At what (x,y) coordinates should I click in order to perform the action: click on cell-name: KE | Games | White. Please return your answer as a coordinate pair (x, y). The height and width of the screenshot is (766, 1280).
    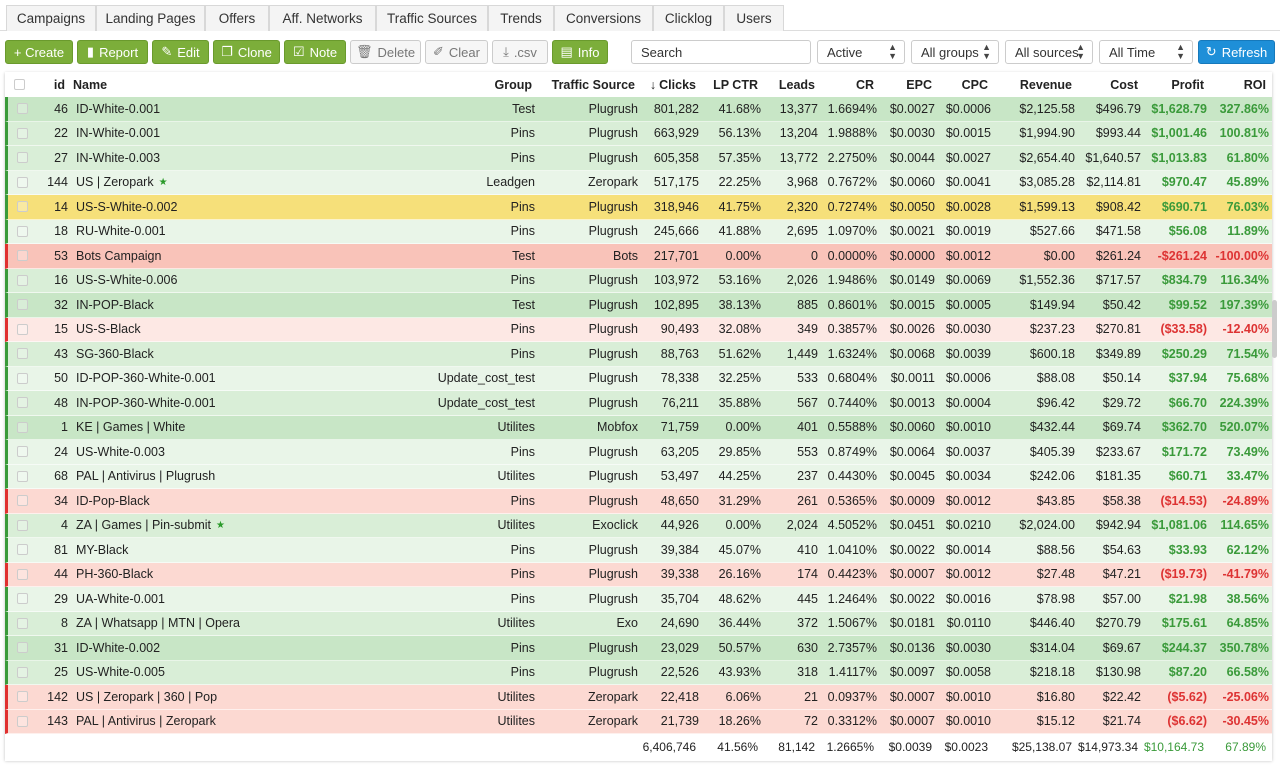
    Looking at the image, I should click on (251, 428).